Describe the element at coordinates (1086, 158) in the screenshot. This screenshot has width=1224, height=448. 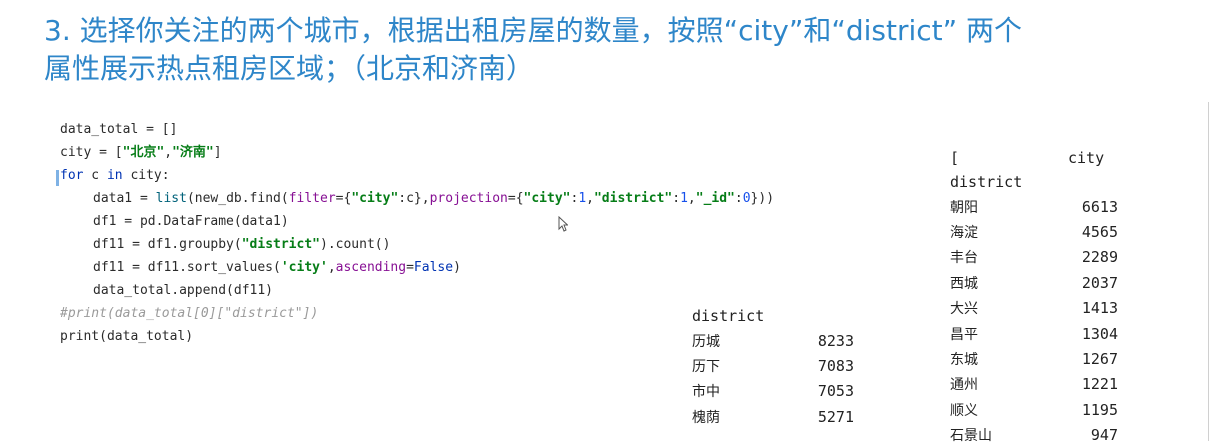
I see `beijing-column-city: city` at that location.